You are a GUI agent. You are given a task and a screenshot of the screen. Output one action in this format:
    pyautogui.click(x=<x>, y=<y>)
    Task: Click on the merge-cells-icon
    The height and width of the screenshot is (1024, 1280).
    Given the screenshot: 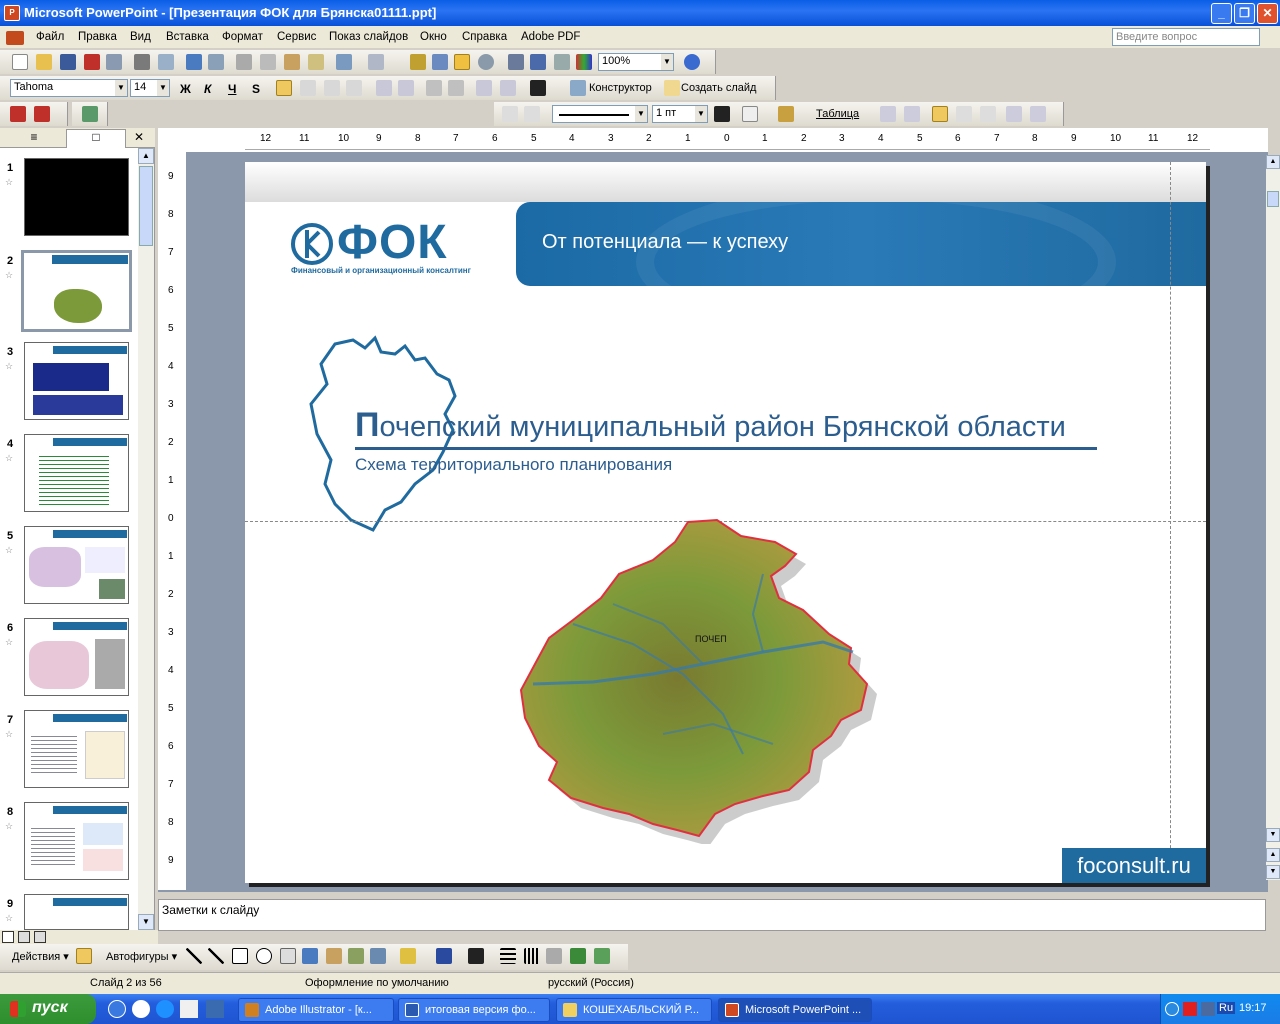 What is the action you would take?
    pyautogui.click(x=912, y=114)
    